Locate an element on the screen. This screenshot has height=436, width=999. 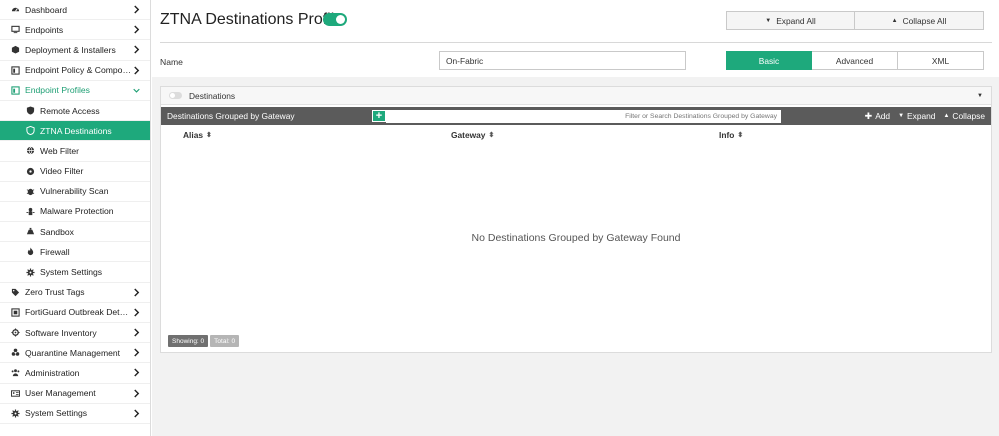
sidebar-item-label: Firewall is located at coordinates (55, 251).